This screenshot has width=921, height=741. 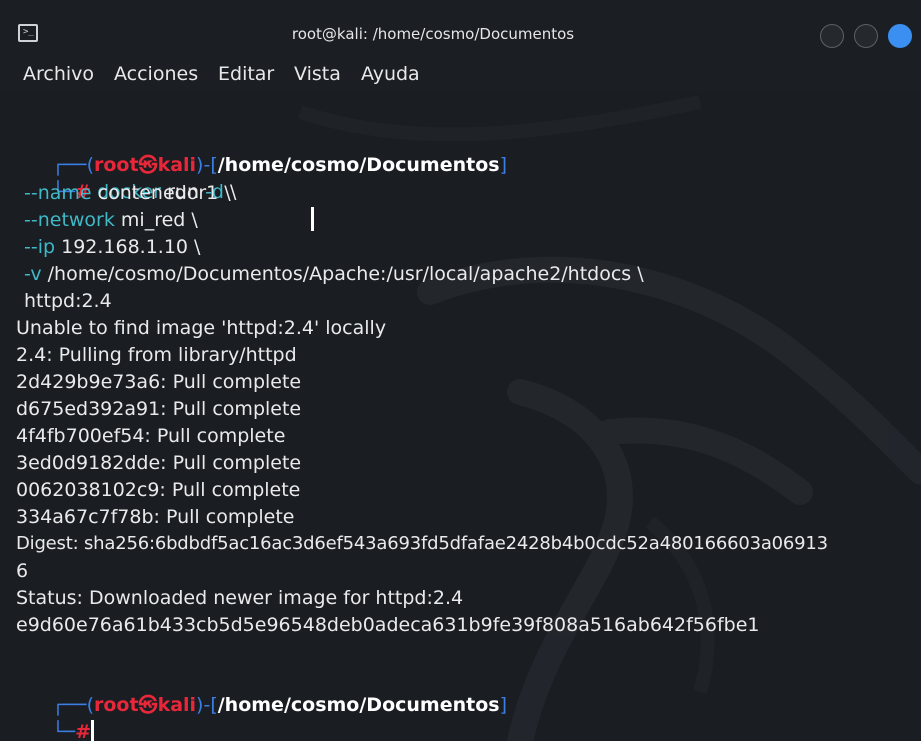 I want to click on terminal-cursor, so click(x=93, y=730).